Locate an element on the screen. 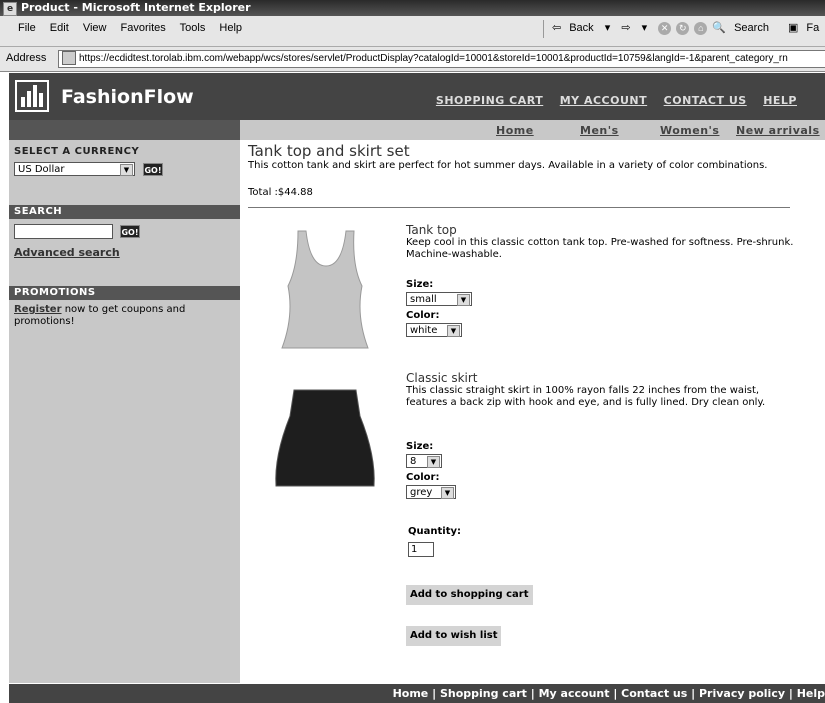  nav-contact-us: CONTACT US is located at coordinates (705, 100).